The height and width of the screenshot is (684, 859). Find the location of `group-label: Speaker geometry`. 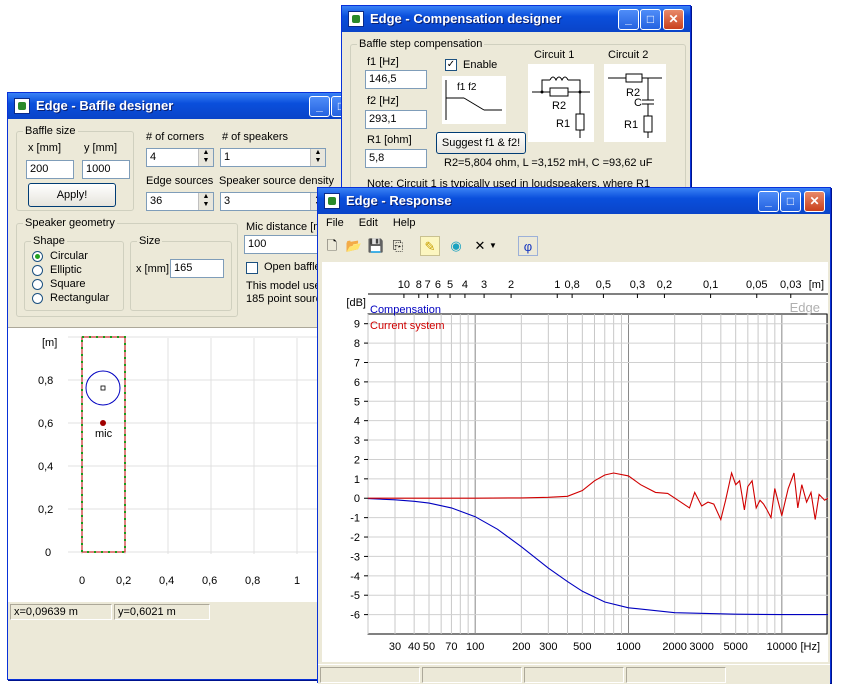

group-label: Speaker geometry is located at coordinates (70, 223).